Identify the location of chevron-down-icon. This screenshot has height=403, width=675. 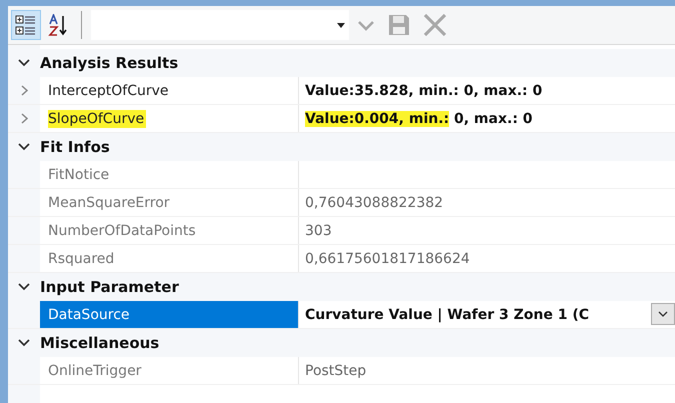
(663, 314).